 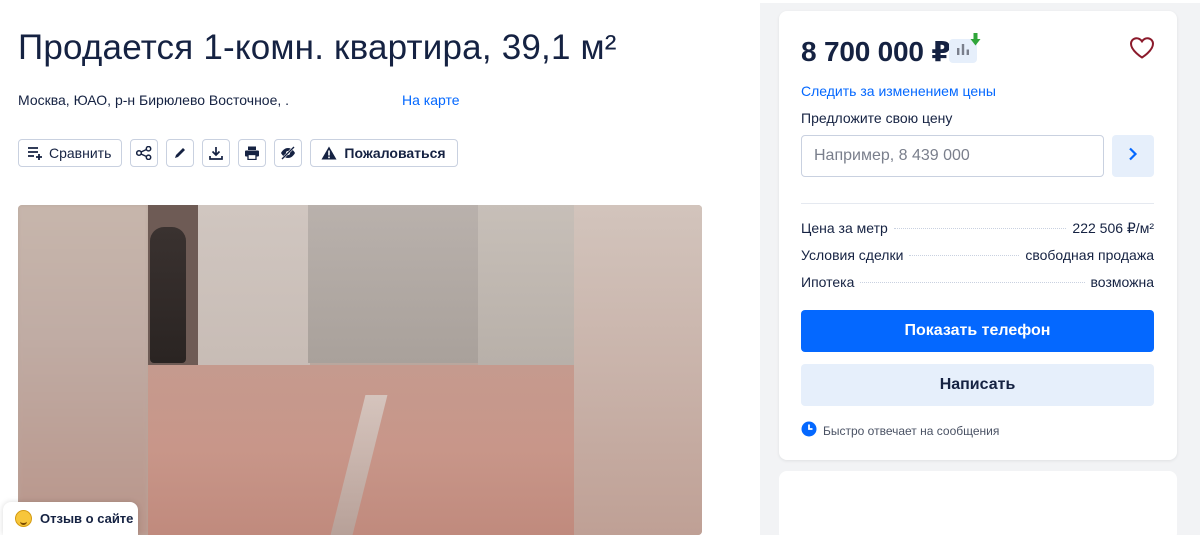 I want to click on mortgage-row: Ипотека возможна, so click(x=977, y=282).